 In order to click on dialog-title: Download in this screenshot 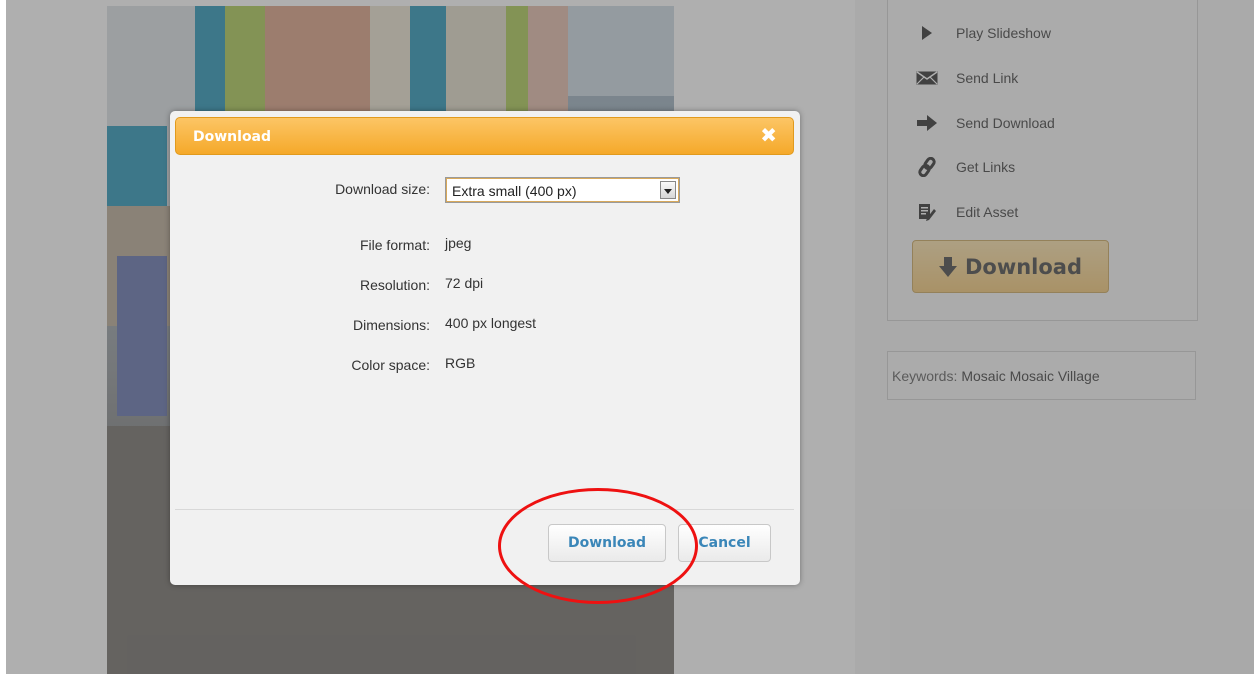, I will do `click(232, 137)`.